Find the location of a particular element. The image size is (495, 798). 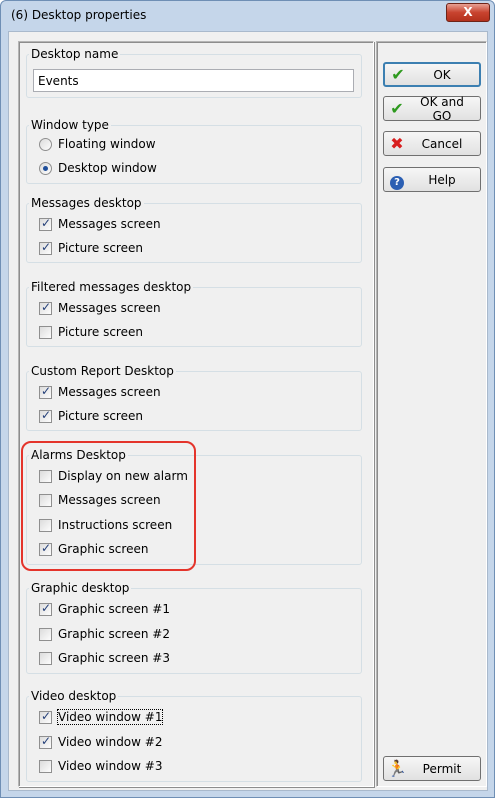

video-window-1-checkbox: Video window #1 is located at coordinates (101, 717).